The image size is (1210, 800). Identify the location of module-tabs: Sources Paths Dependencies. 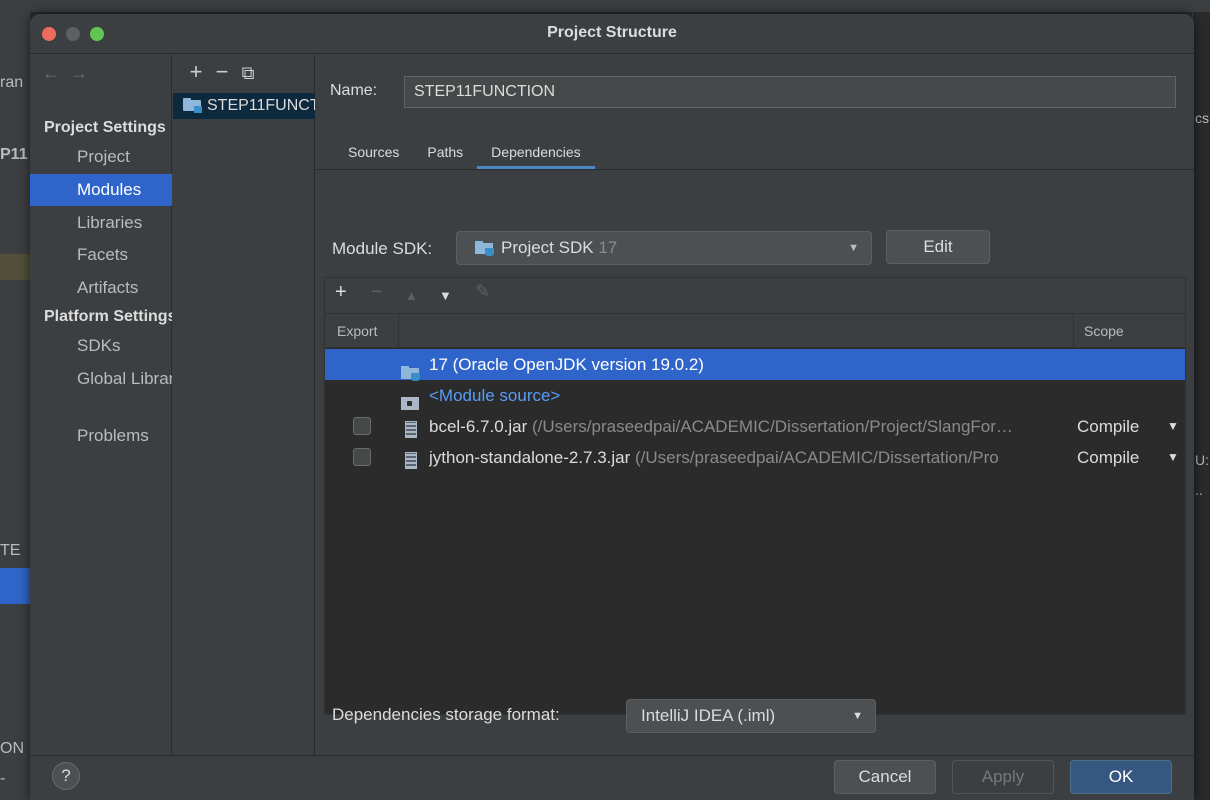
(464, 153).